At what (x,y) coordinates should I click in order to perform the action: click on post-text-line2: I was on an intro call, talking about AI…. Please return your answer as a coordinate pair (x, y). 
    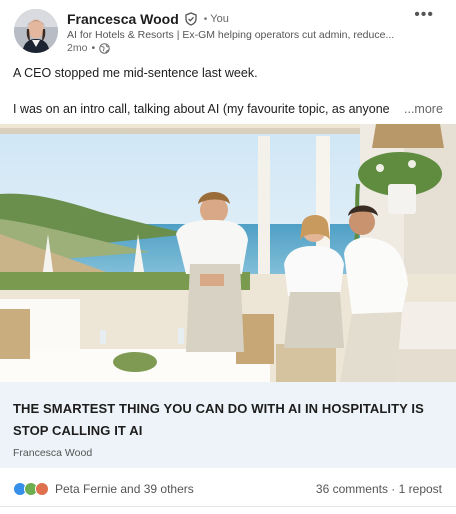
    Looking at the image, I should click on (201, 109).